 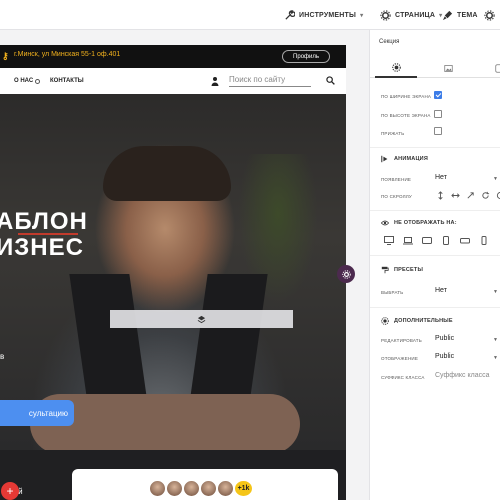 I want to click on add-button: +, so click(x=10, y=491).